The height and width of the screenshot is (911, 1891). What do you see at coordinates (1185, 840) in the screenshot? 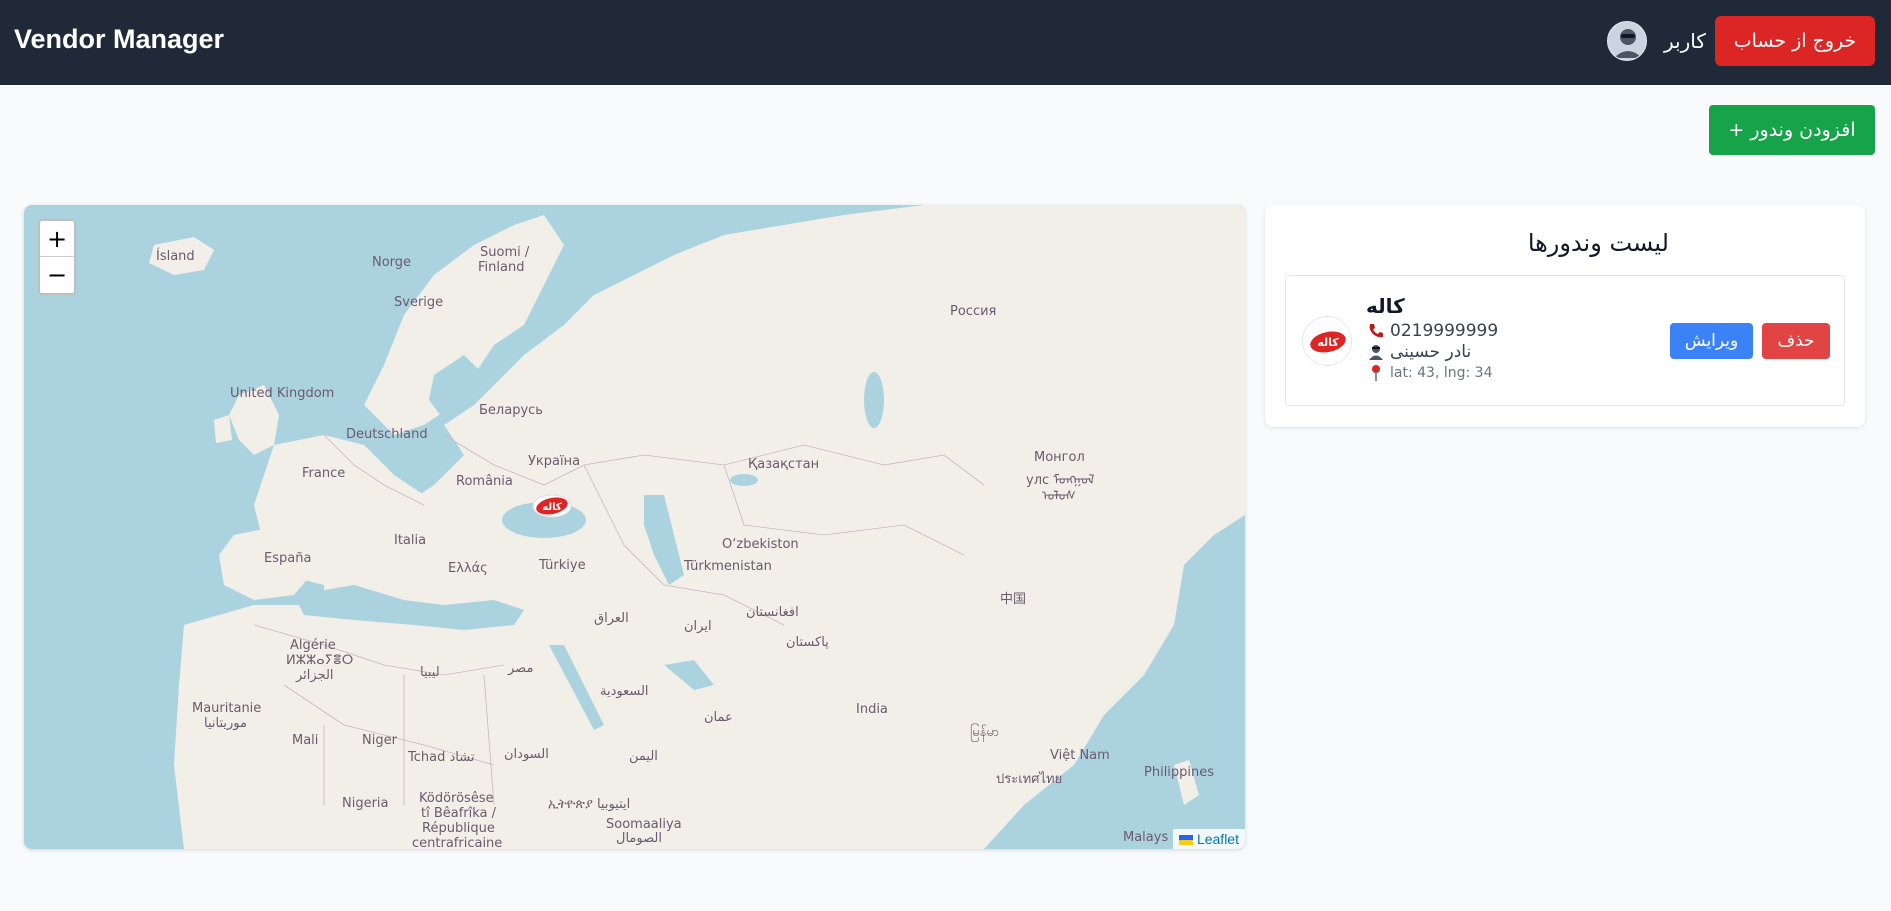
I see `flag-icon` at bounding box center [1185, 840].